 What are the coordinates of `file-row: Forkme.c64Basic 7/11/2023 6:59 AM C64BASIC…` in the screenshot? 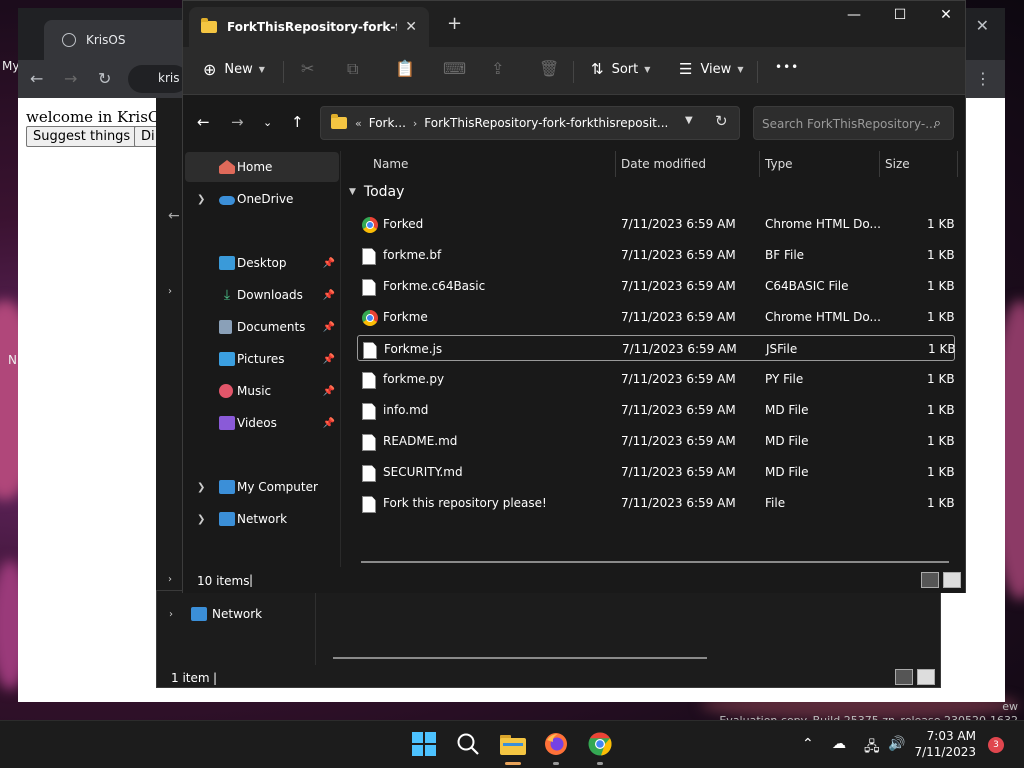 It's located at (656, 286).